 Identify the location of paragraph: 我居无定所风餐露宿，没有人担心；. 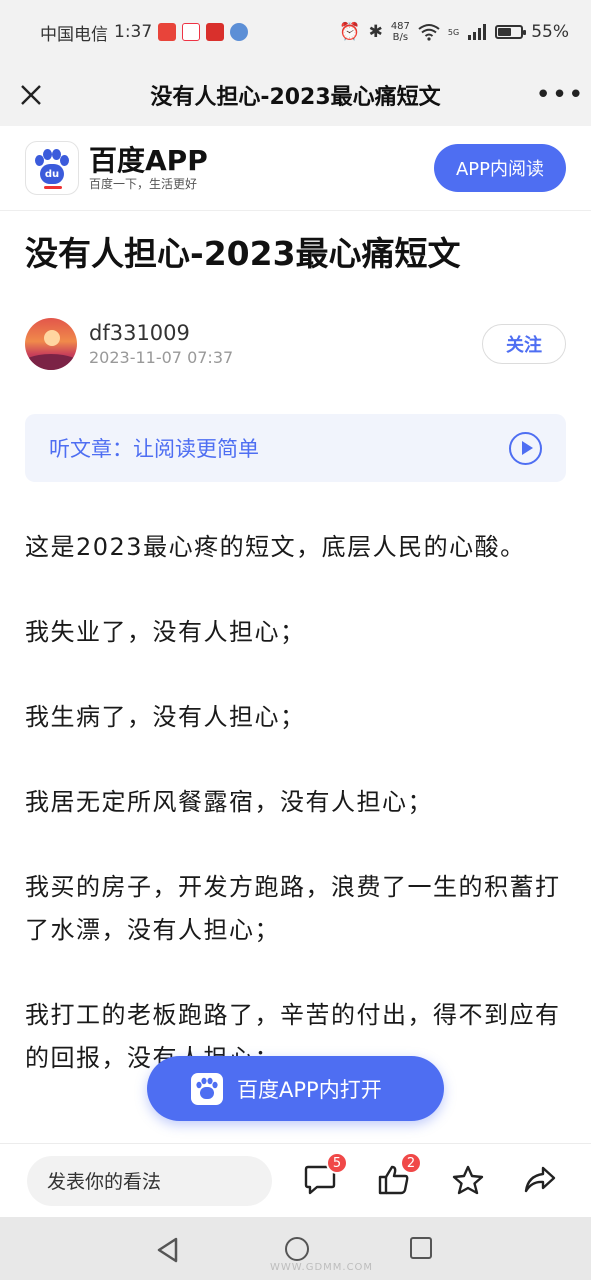
(229, 802).